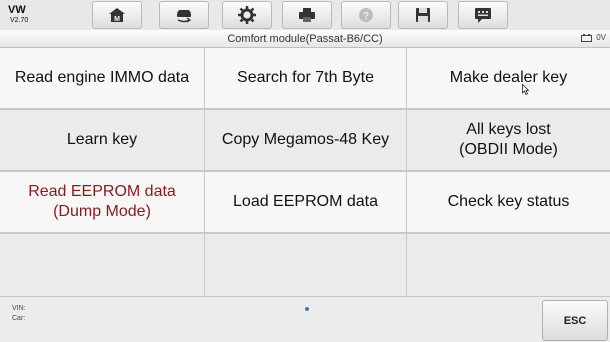 This screenshot has height=342, width=610. What do you see at coordinates (305, 78) in the screenshot?
I see `search-7th-byte-button: Search for 7th Byte` at bounding box center [305, 78].